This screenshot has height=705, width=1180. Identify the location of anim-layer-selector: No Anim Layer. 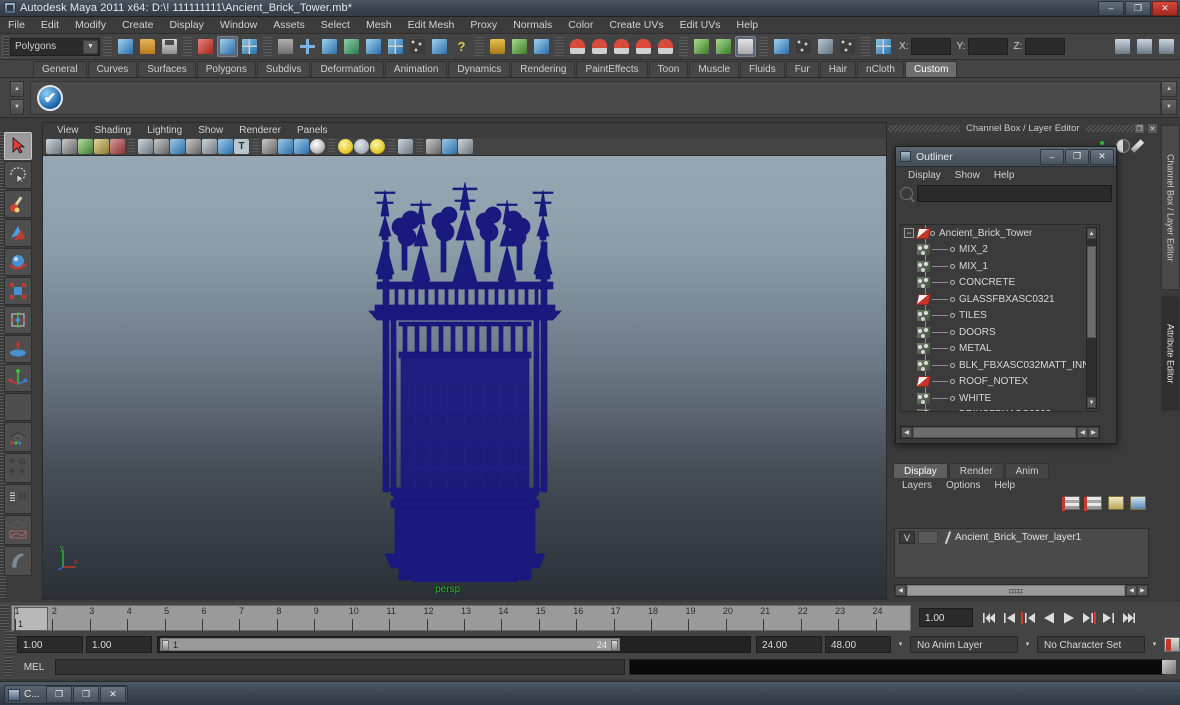
(964, 644).